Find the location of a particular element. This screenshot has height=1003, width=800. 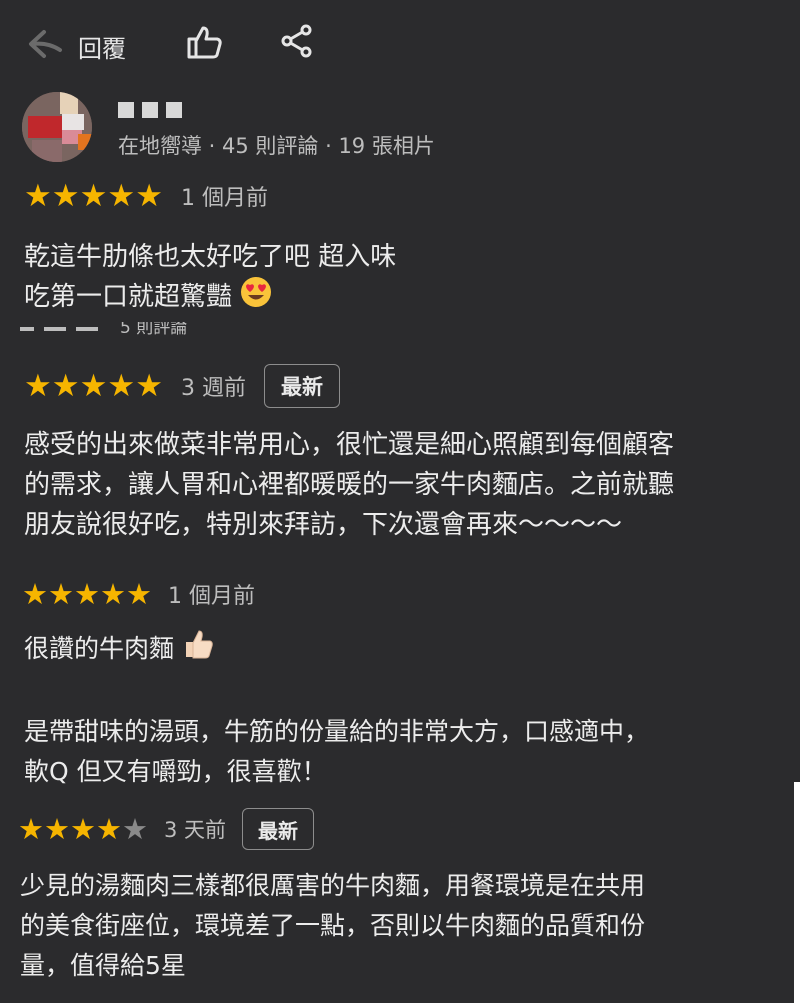

thumbs-up-icon is located at coordinates (205, 44).